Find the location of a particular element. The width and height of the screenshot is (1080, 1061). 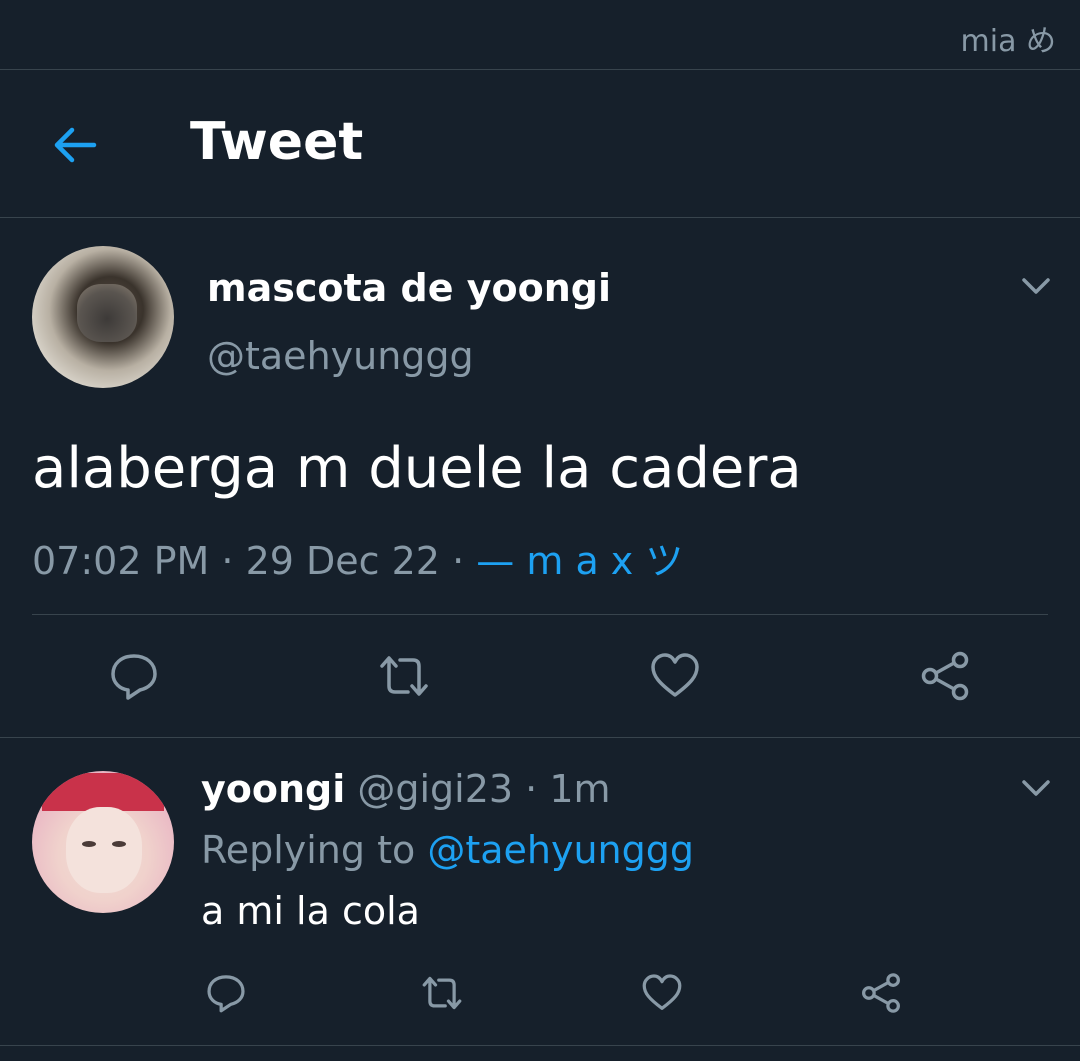

reply-divider is located at coordinates (540, 1045).